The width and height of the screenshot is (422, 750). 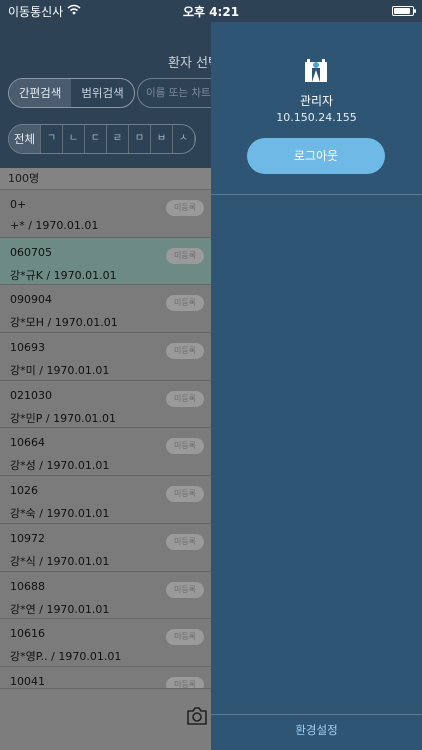 What do you see at coordinates (316, 730) in the screenshot?
I see `settings-button: 환경설정` at bounding box center [316, 730].